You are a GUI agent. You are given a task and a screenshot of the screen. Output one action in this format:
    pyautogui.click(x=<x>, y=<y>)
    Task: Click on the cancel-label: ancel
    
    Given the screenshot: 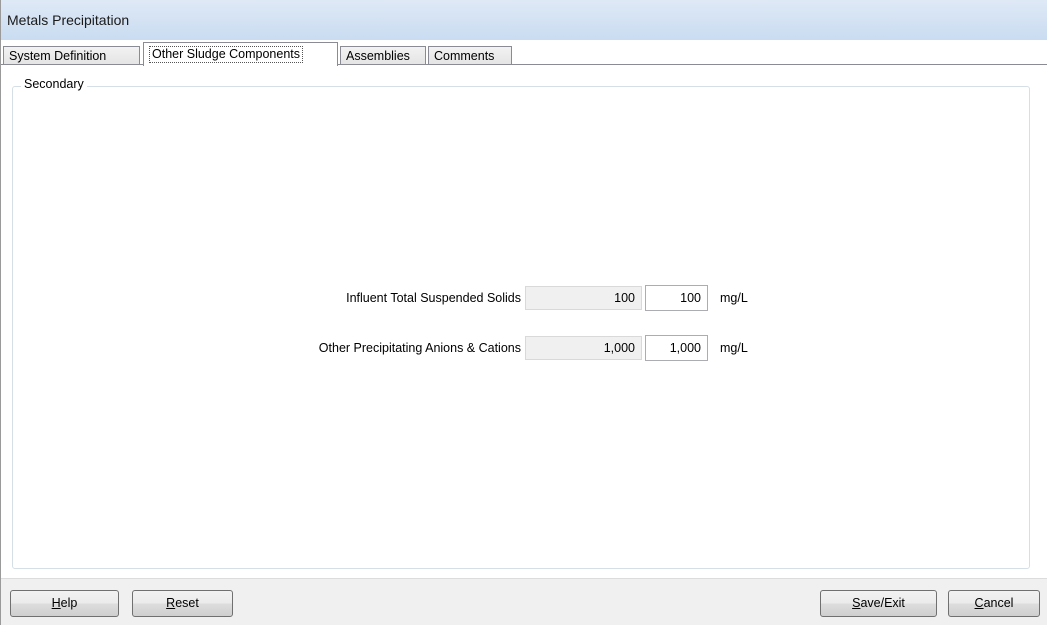 What is the action you would take?
    pyautogui.click(x=998, y=603)
    